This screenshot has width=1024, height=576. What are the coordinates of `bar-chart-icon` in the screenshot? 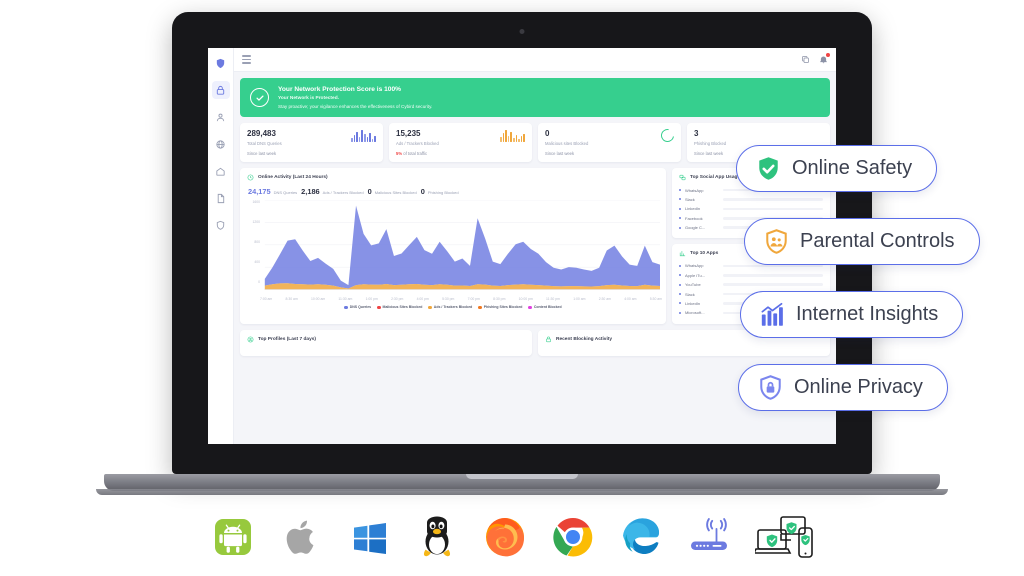 It's located at (682, 254).